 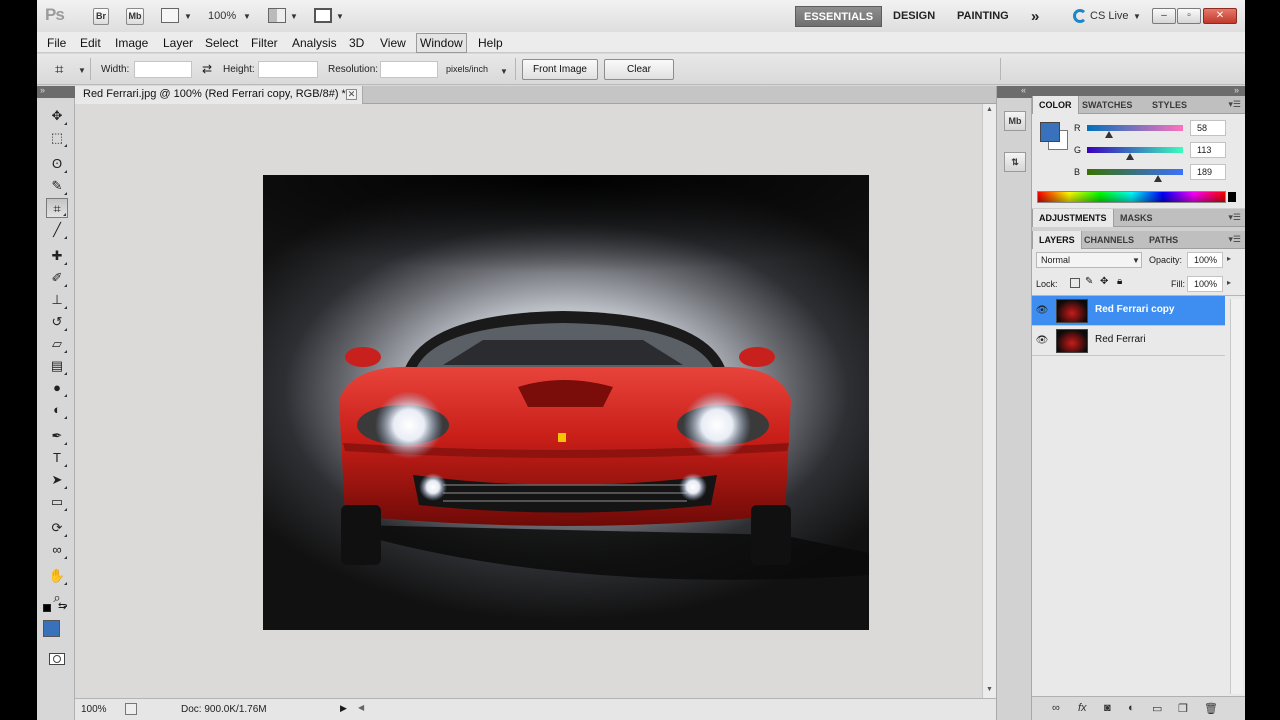 I want to click on pen-tool: ✒, so click(x=57, y=436).